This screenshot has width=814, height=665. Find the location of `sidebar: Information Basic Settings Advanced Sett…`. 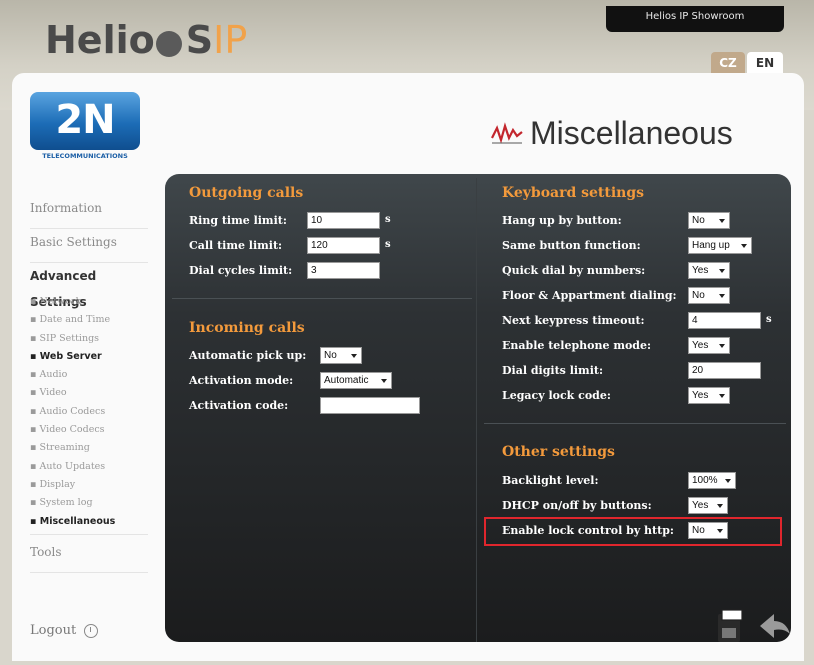

sidebar: Information Basic Settings Advanced Sett… is located at coordinates (89, 384).